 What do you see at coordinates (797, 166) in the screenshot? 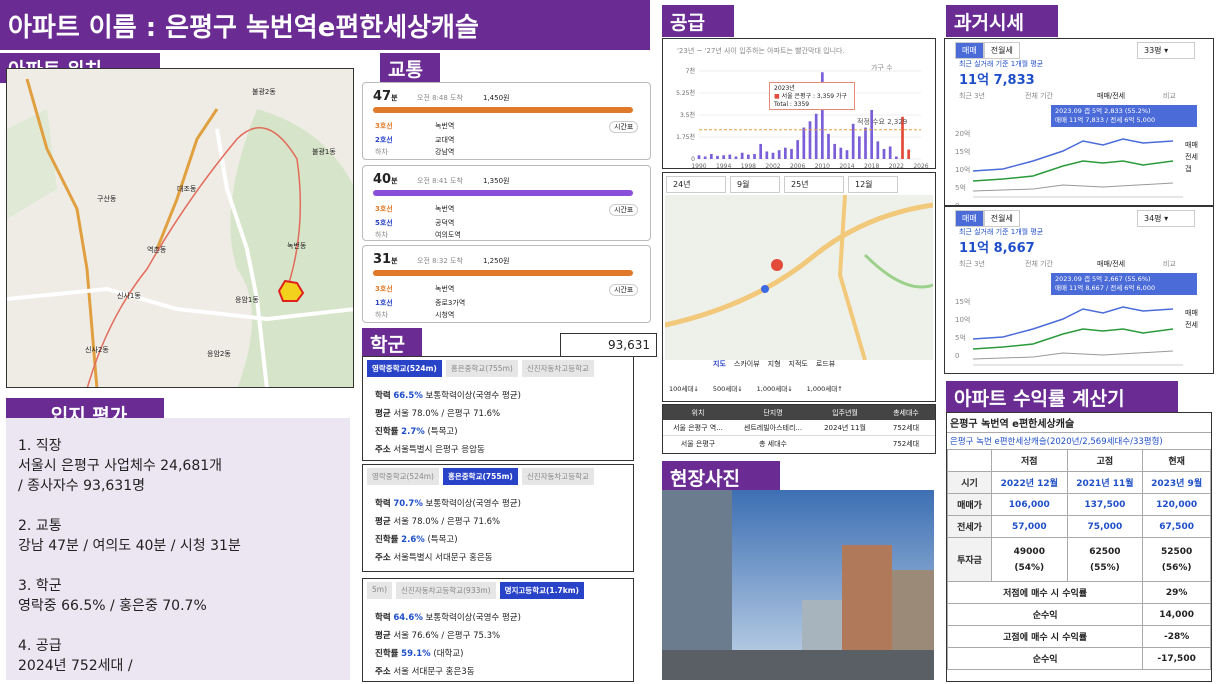
I see `x-tick-label: 2006` at bounding box center [797, 166].